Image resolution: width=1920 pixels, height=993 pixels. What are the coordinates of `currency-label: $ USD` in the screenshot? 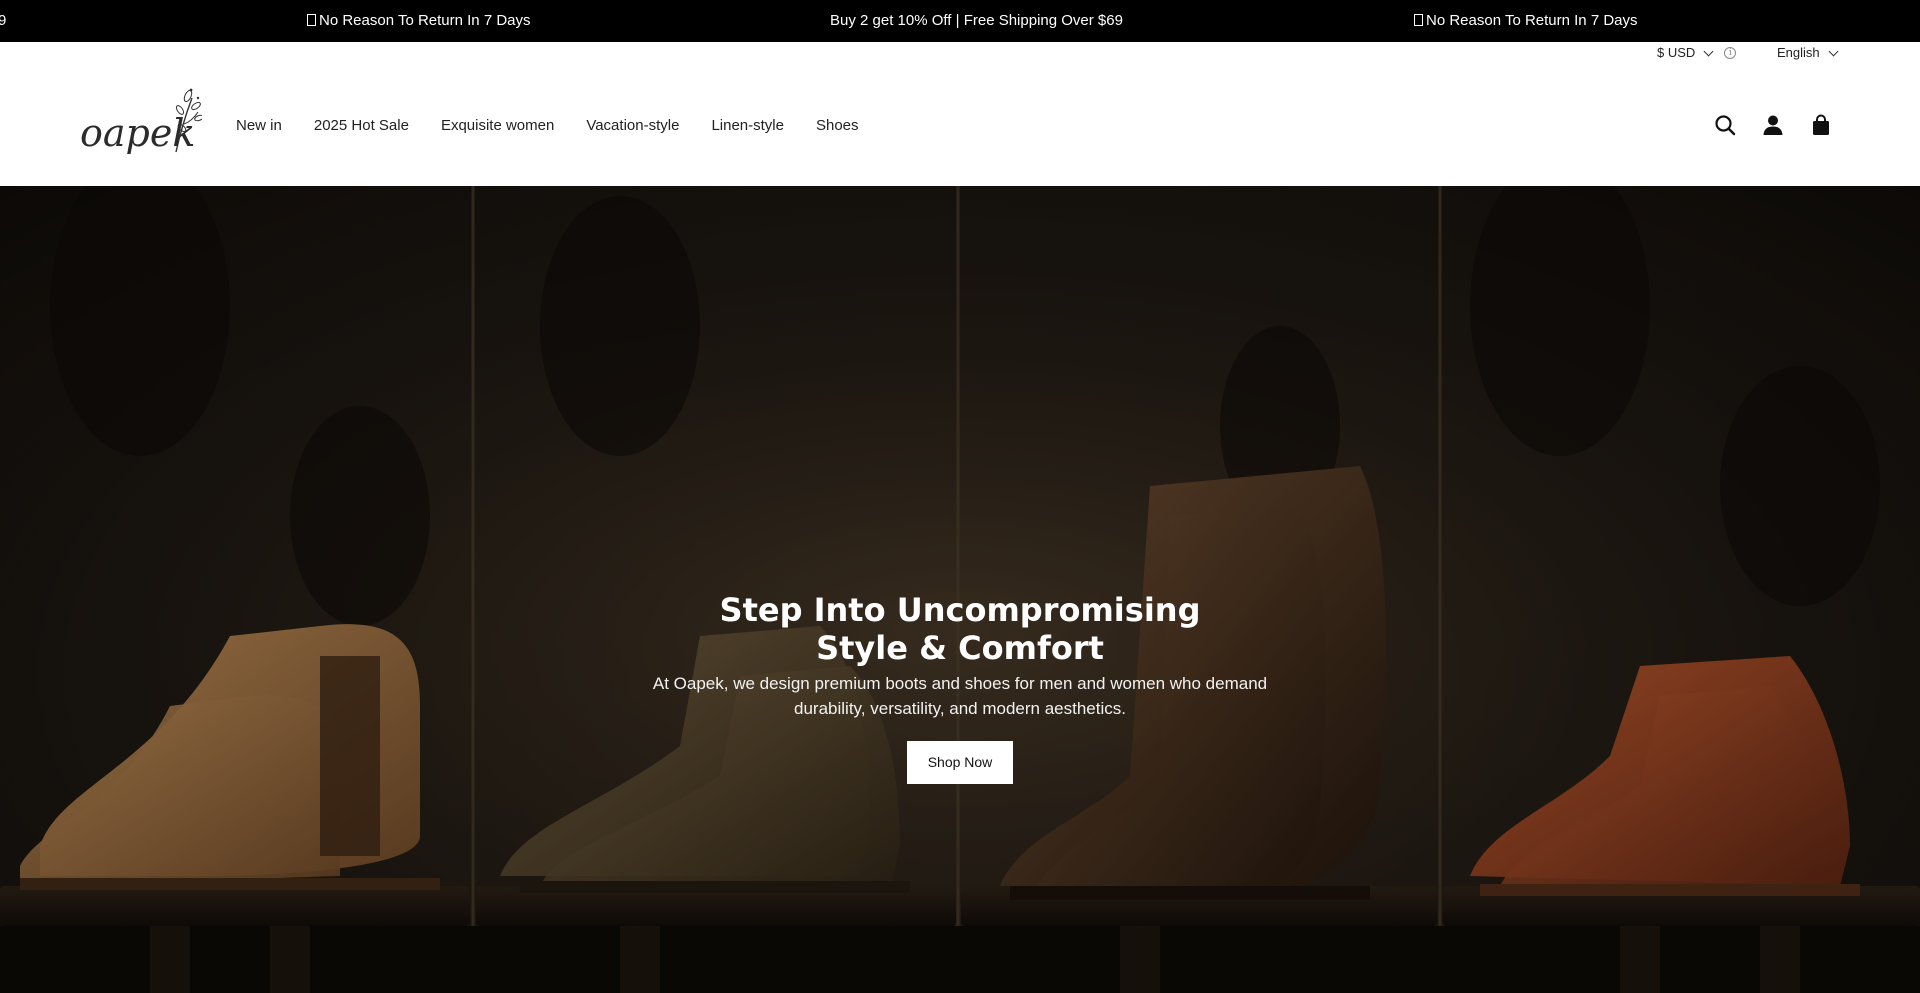 It's located at (1676, 52).